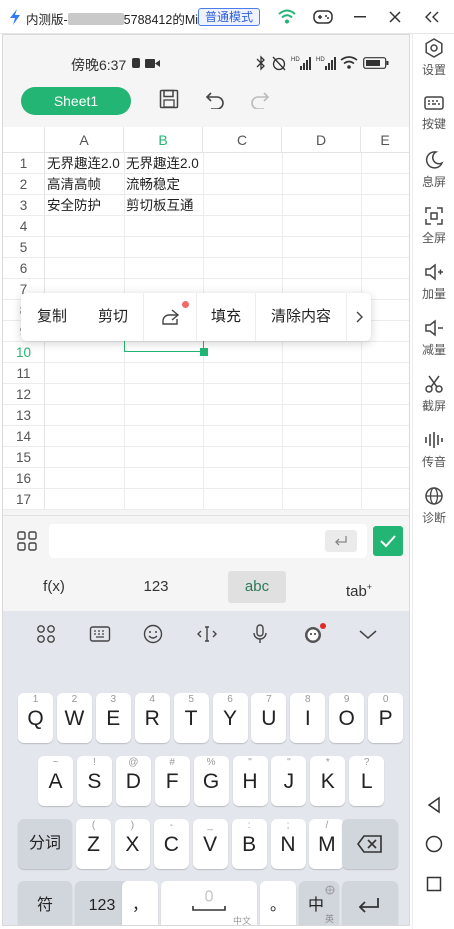 The image size is (454, 929). I want to click on formula-enter-button, so click(341, 541).